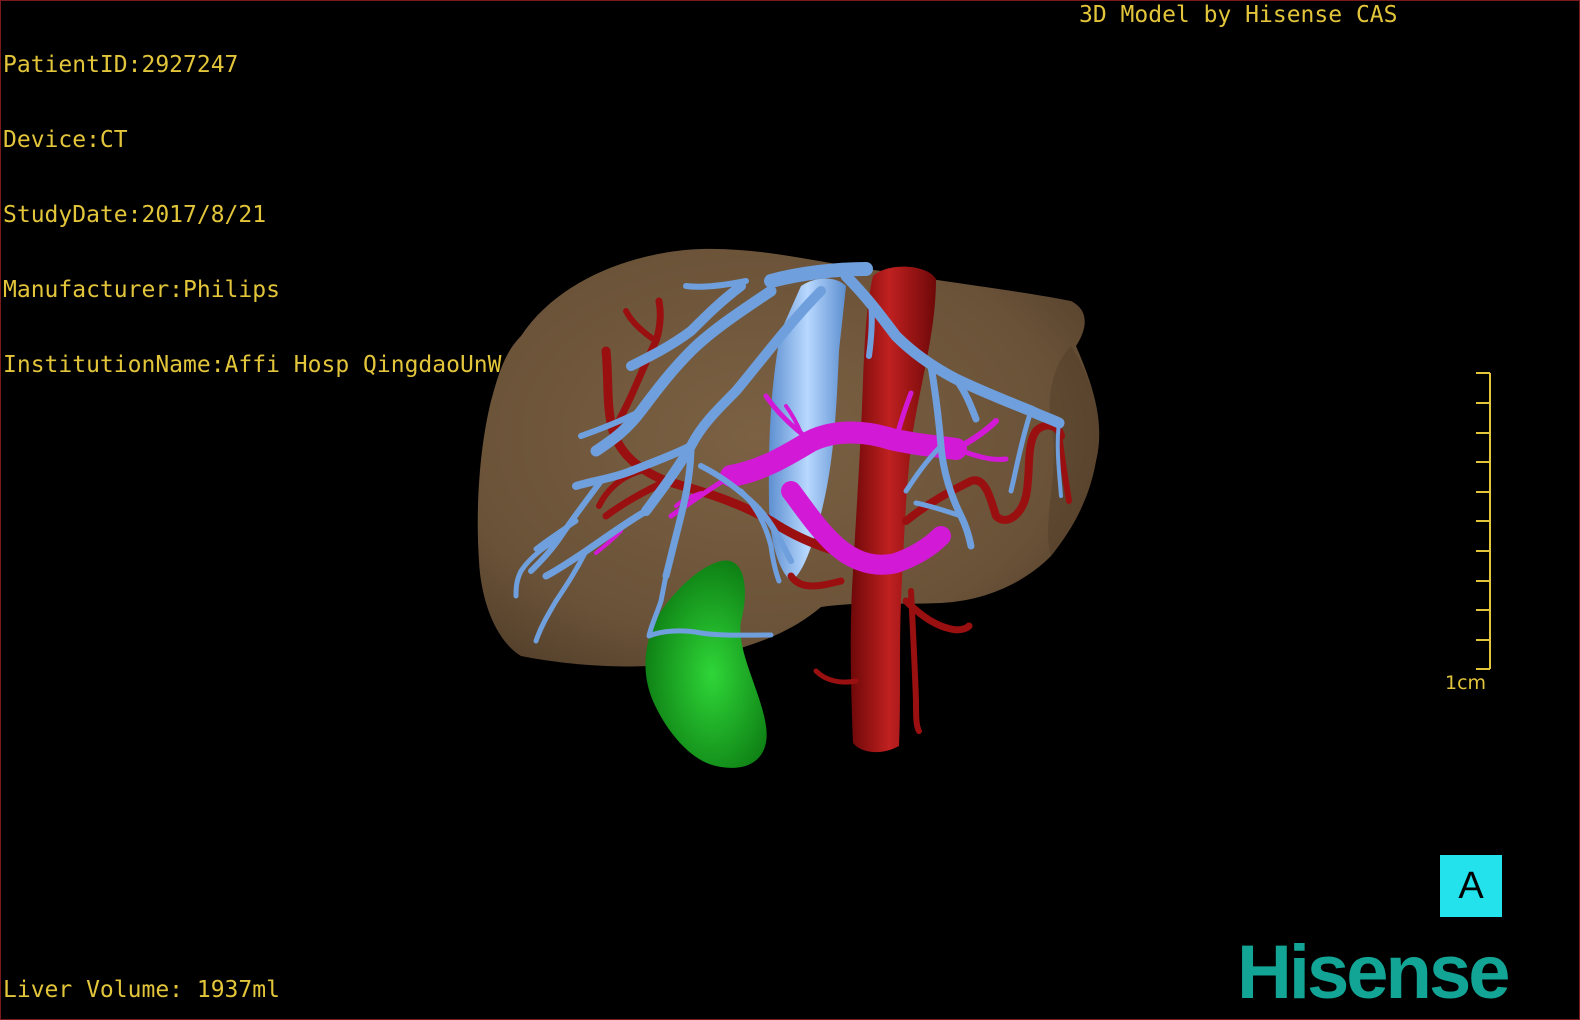 The height and width of the screenshot is (1020, 1580). What do you see at coordinates (1483, 521) in the screenshot?
I see `scale-bar` at bounding box center [1483, 521].